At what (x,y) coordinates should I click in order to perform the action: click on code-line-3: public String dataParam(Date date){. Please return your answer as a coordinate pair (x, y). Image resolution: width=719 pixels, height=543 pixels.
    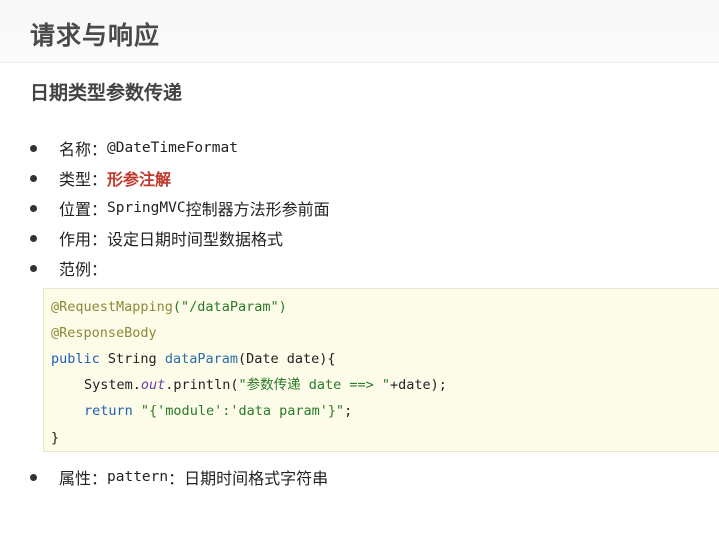
    Looking at the image, I should click on (193, 359).